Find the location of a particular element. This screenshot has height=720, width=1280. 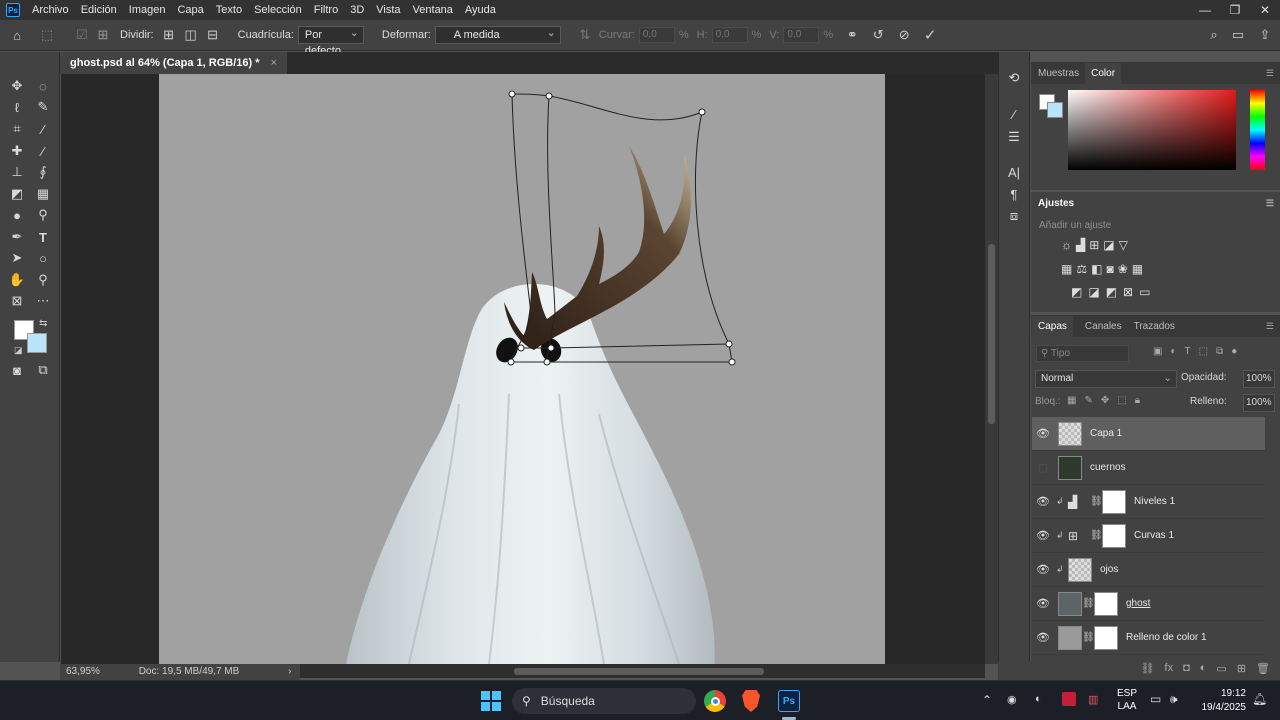

tray-chevron-icon: ⌃ is located at coordinates (987, 700).